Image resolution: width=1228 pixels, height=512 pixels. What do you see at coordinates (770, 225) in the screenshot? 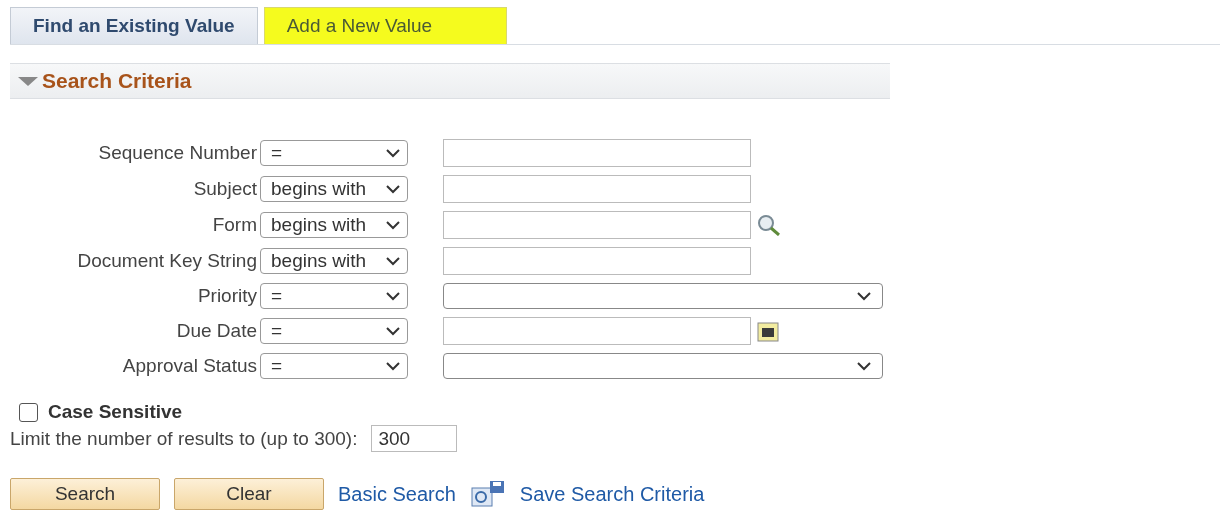
I see `search-icon` at bounding box center [770, 225].